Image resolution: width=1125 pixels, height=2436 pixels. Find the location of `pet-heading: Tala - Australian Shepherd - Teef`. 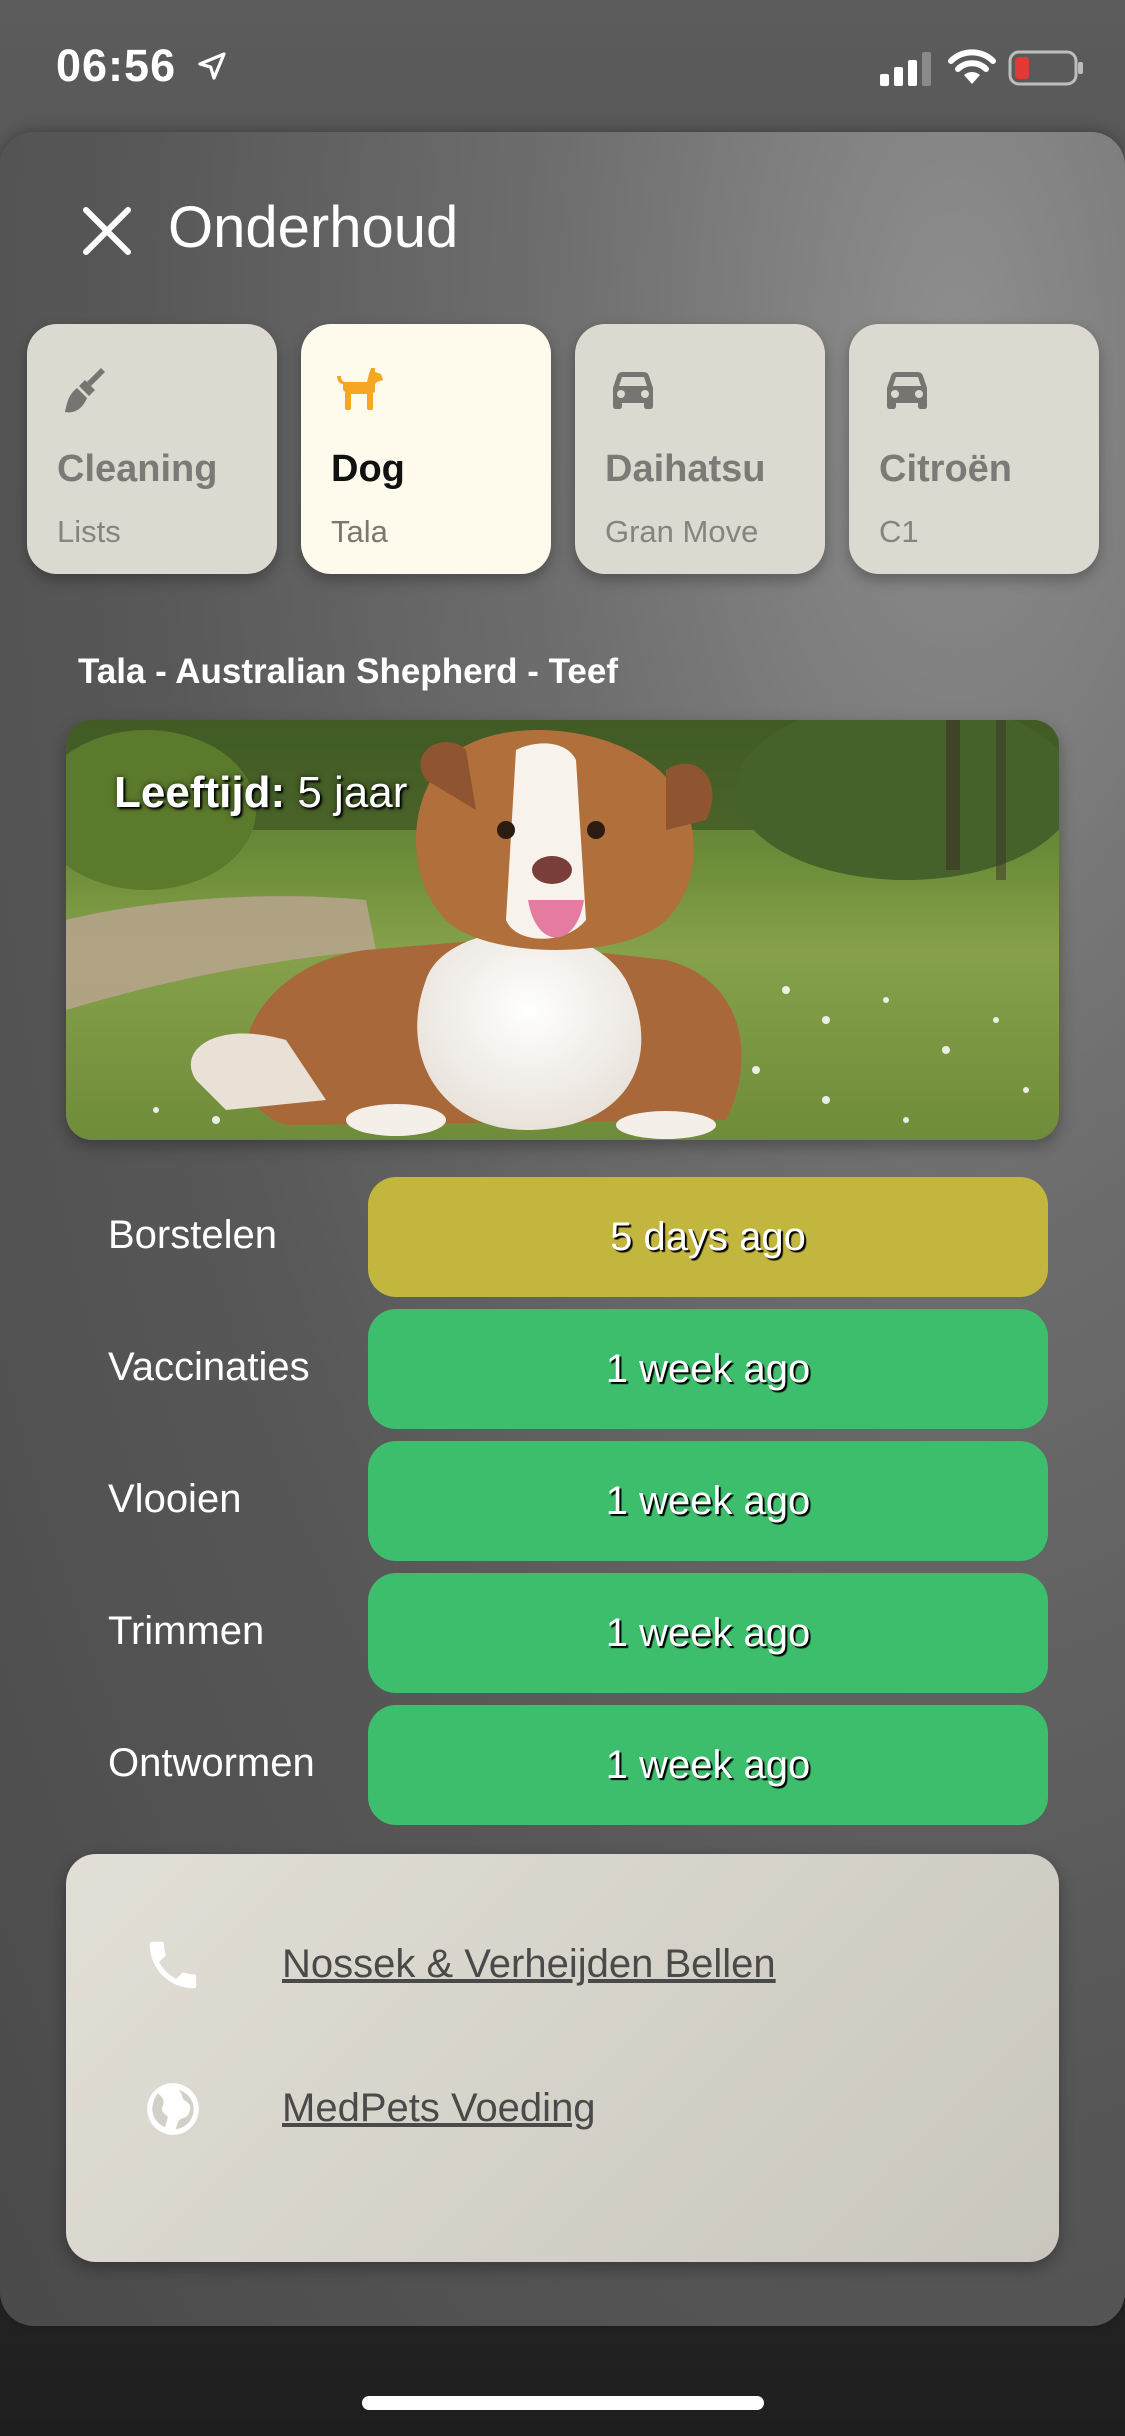

pet-heading: Tala - Australian Shepherd - Teef is located at coordinates (348, 671).